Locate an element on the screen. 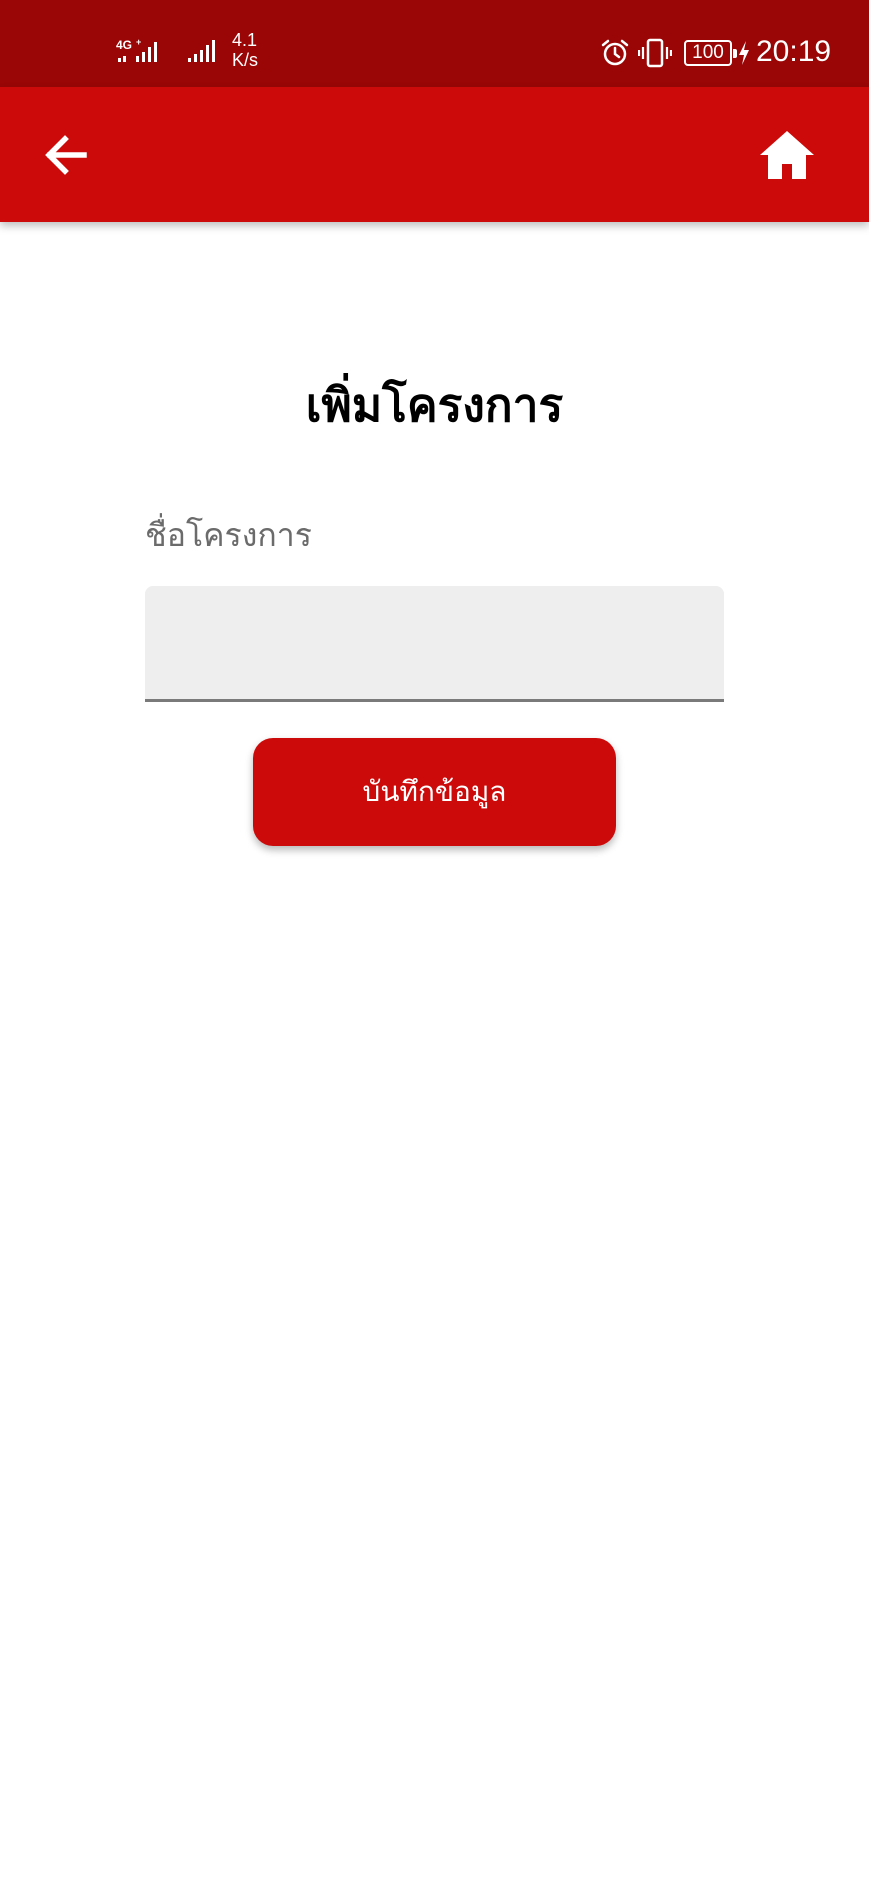  project-name-input is located at coordinates (434, 644).